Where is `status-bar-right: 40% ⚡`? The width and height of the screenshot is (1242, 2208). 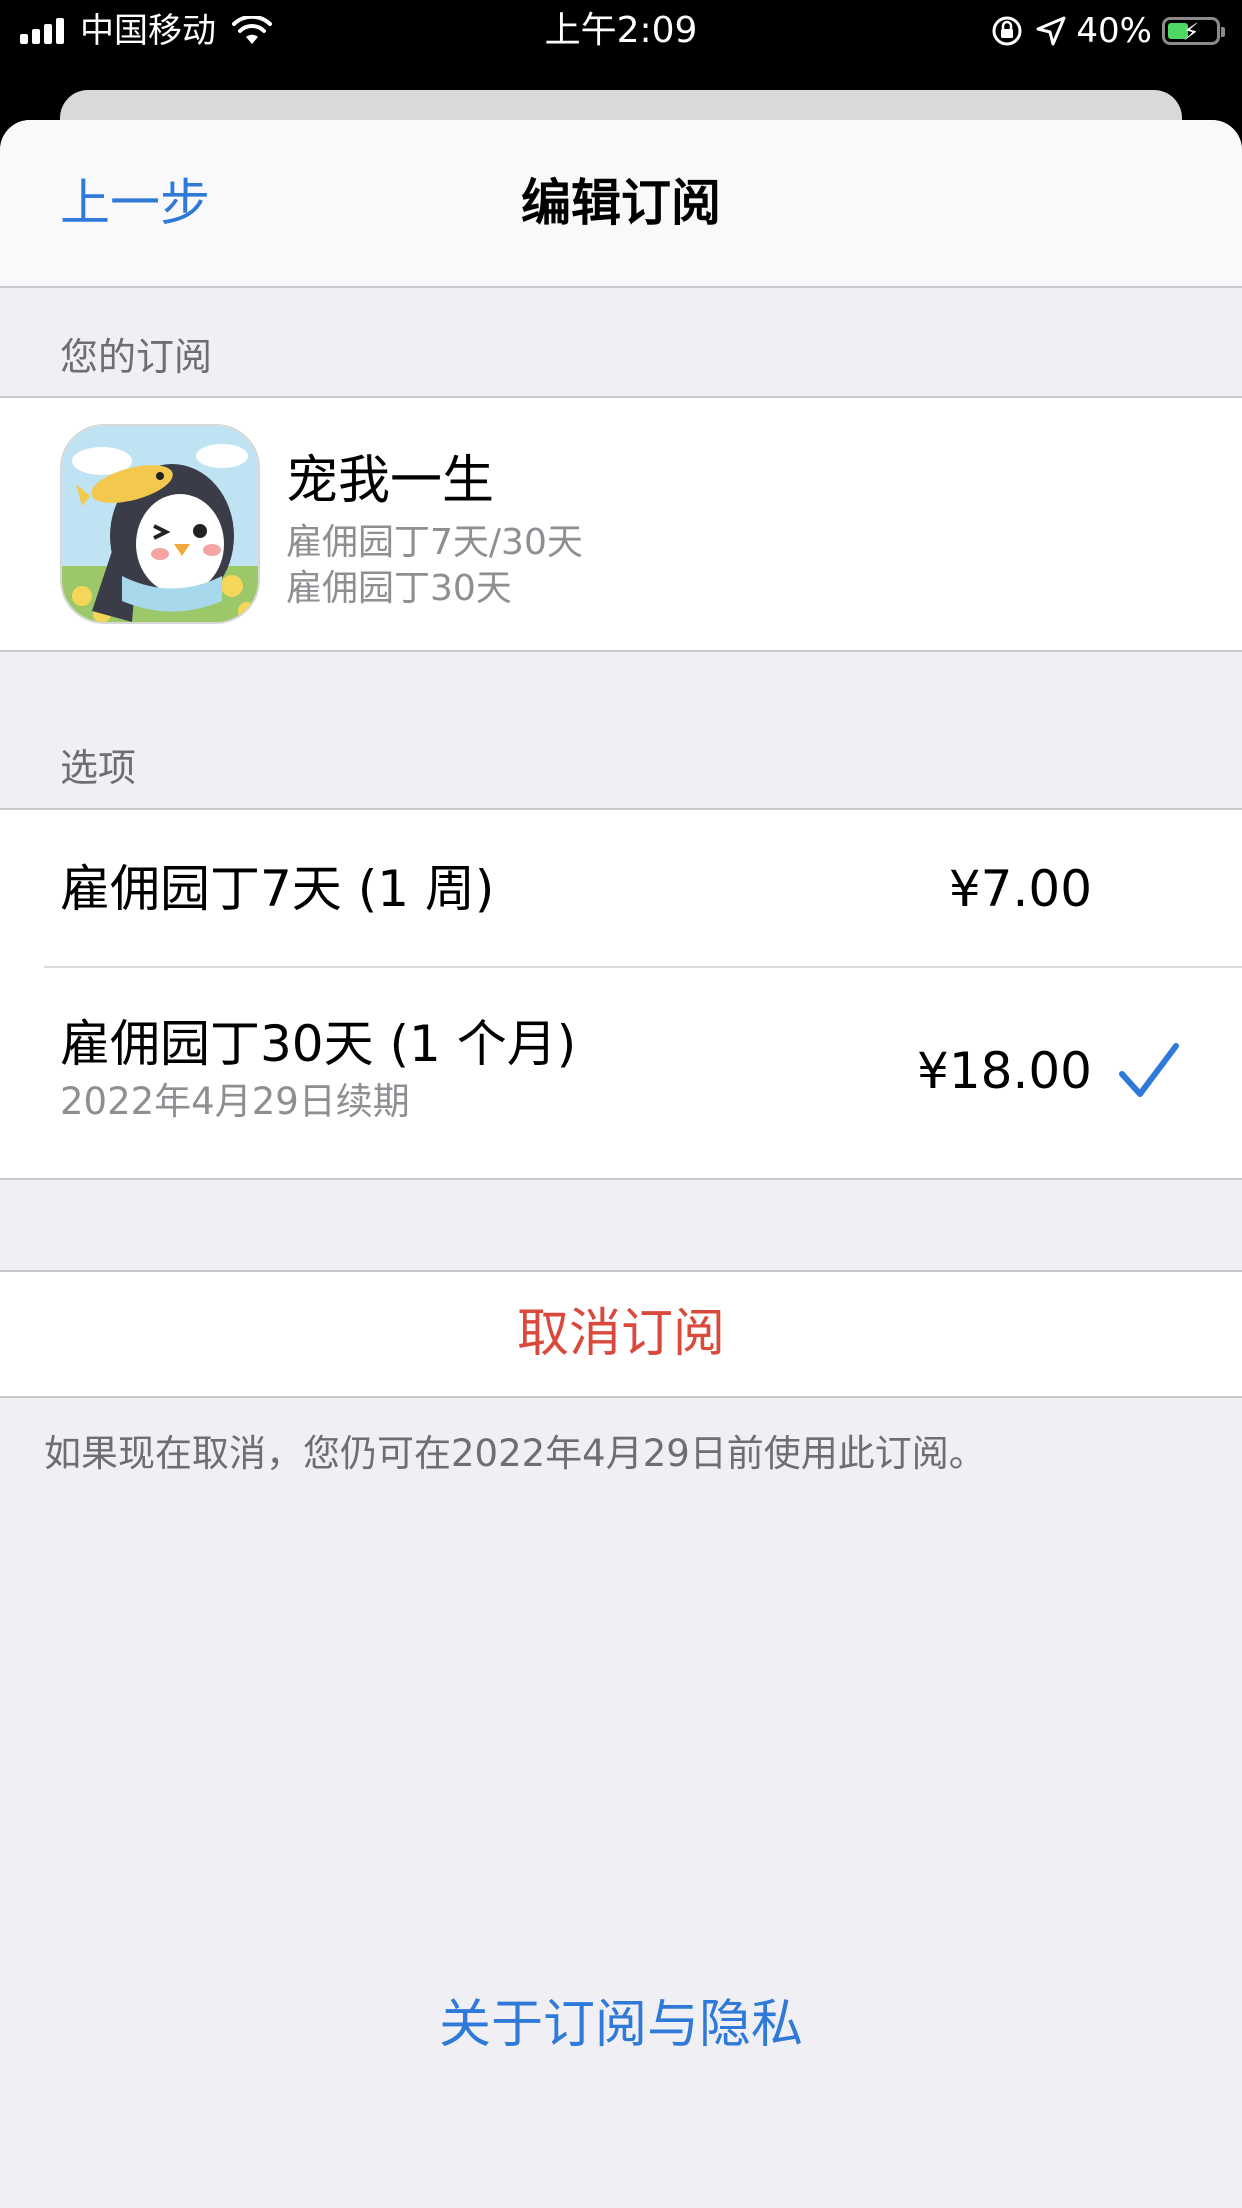
status-bar-right: 40% ⚡ is located at coordinates (1107, 31).